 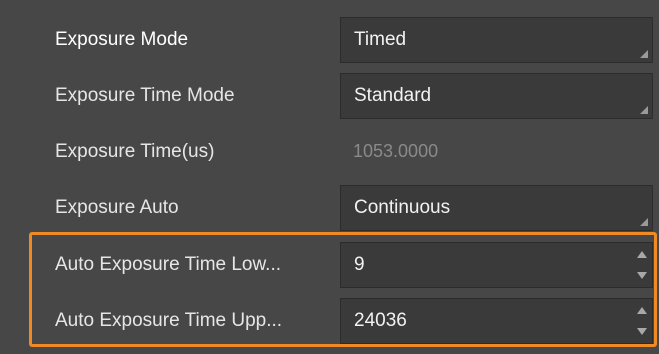 I want to click on property-label: Exposure Mode, so click(x=122, y=39).